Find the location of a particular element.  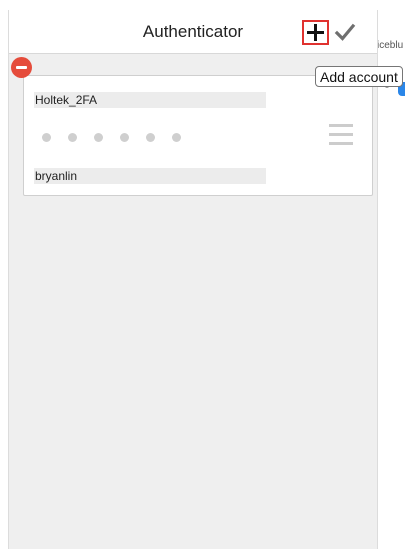

check-icon is located at coordinates (345, 32).